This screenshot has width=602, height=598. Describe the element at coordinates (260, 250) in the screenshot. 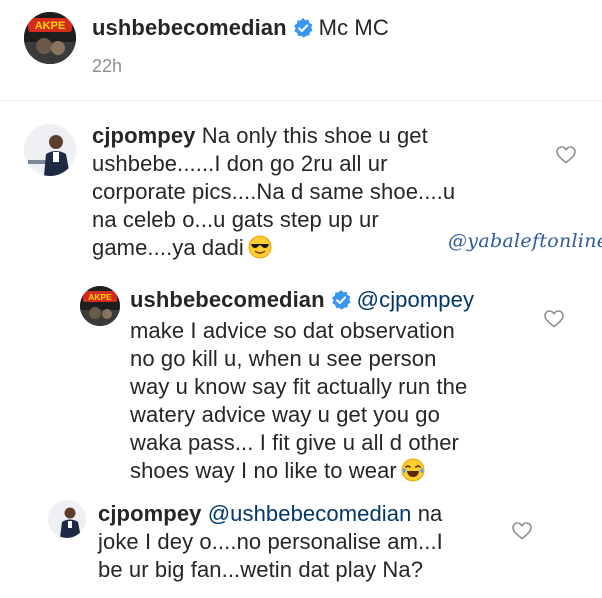

I see `sunglasses-emoji-icon` at that location.